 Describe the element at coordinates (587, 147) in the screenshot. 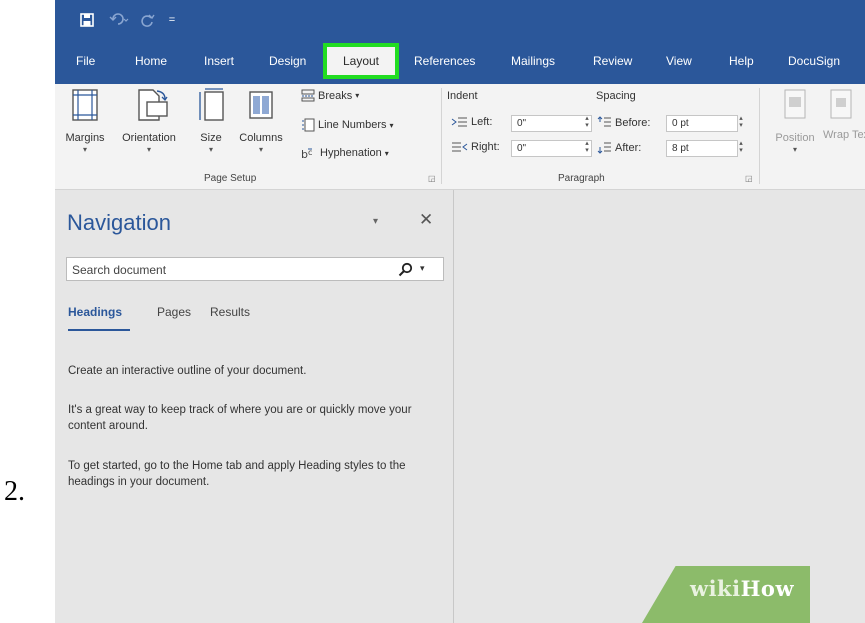

I see `indent-right-spinner: ▴ ▾` at that location.